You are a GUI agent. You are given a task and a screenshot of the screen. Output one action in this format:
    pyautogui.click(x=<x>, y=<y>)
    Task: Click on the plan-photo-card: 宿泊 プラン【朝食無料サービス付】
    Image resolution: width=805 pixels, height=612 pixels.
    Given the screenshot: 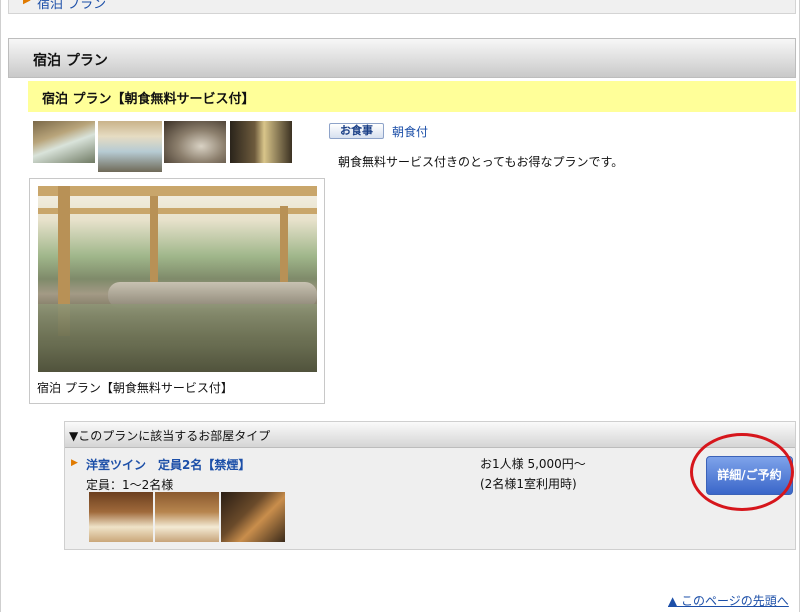 What is the action you would take?
    pyautogui.click(x=177, y=291)
    